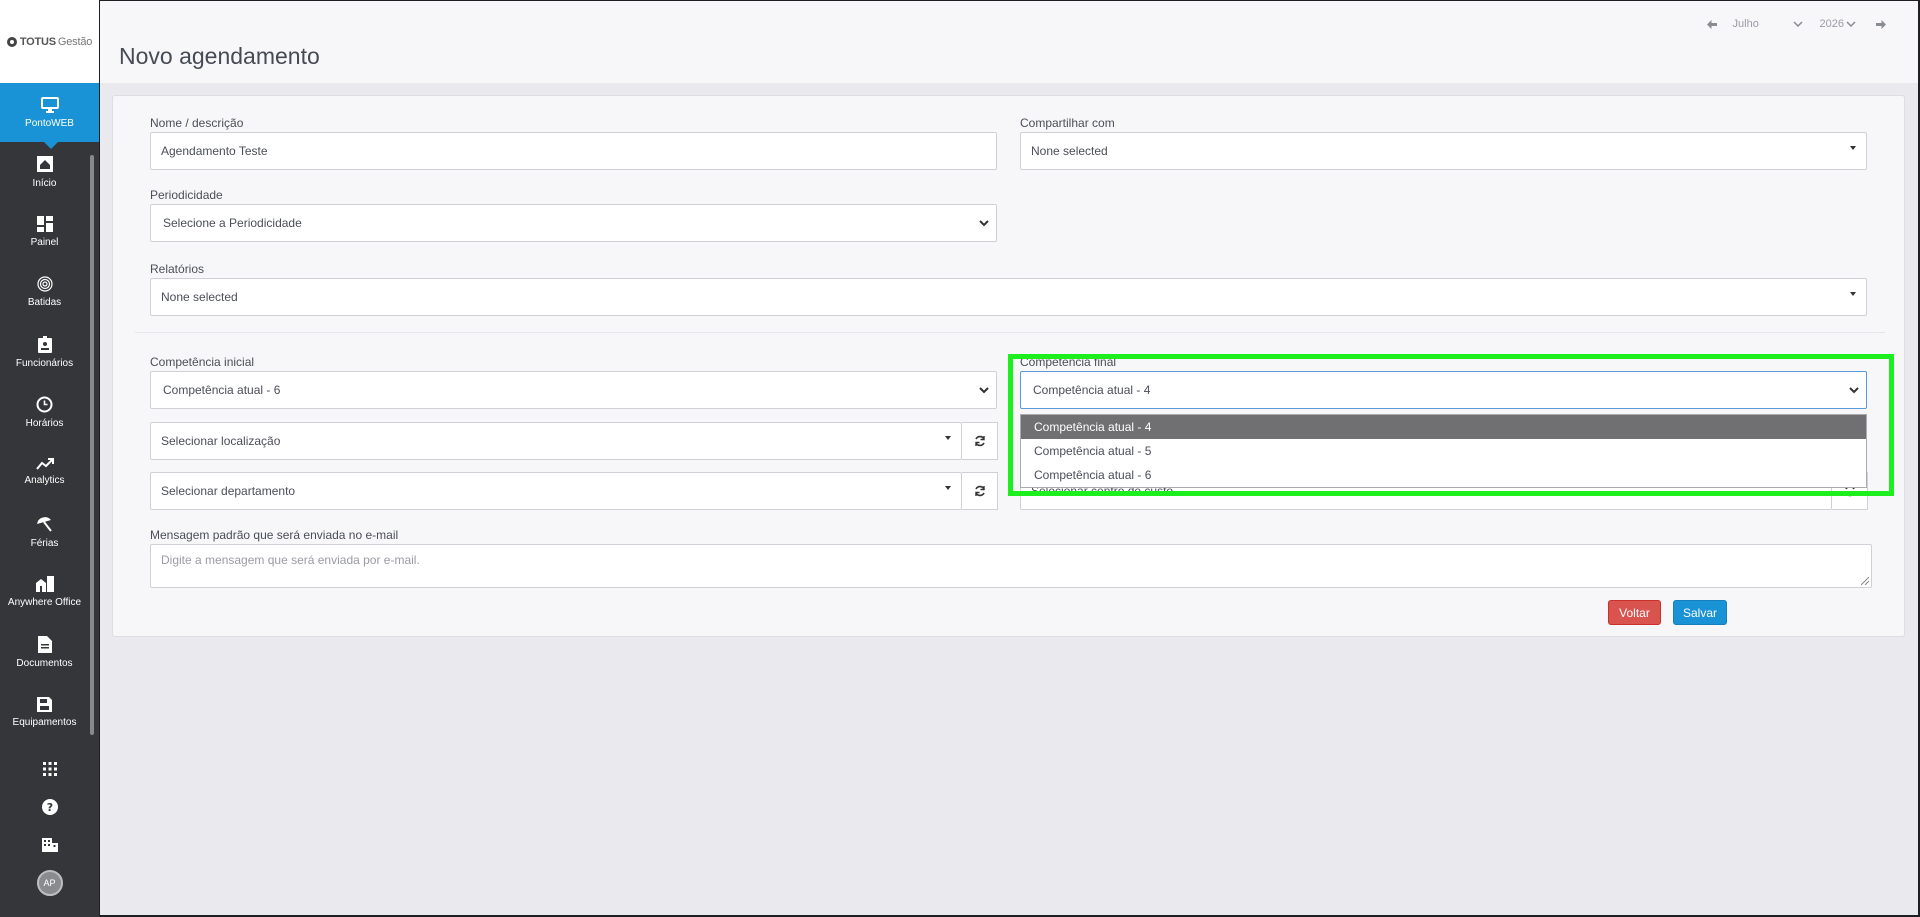 This screenshot has width=1920, height=917. I want to click on help-button: ?, so click(49, 807).